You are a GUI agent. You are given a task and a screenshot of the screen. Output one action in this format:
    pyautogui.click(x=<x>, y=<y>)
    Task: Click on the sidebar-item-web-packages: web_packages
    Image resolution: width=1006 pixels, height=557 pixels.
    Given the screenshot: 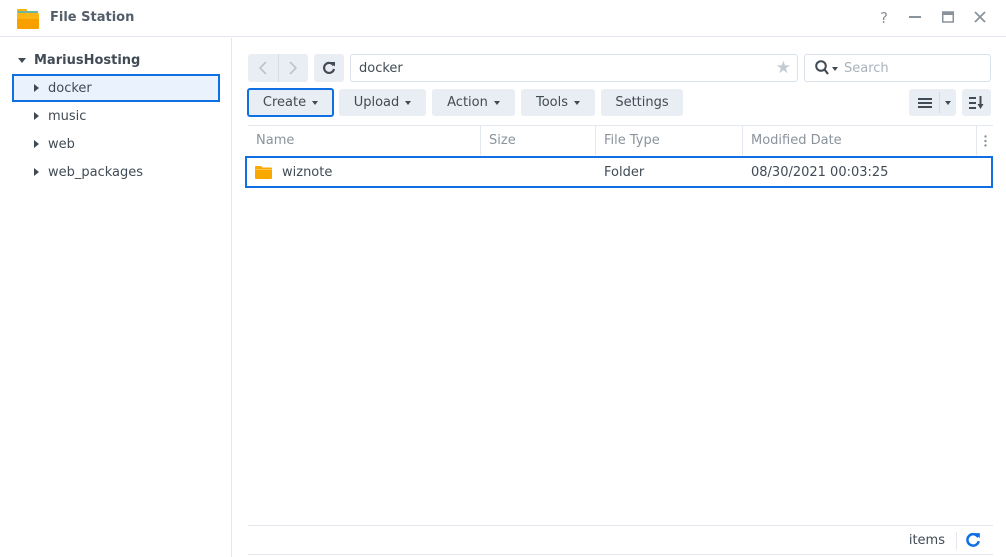 What is the action you would take?
    pyautogui.click(x=116, y=172)
    